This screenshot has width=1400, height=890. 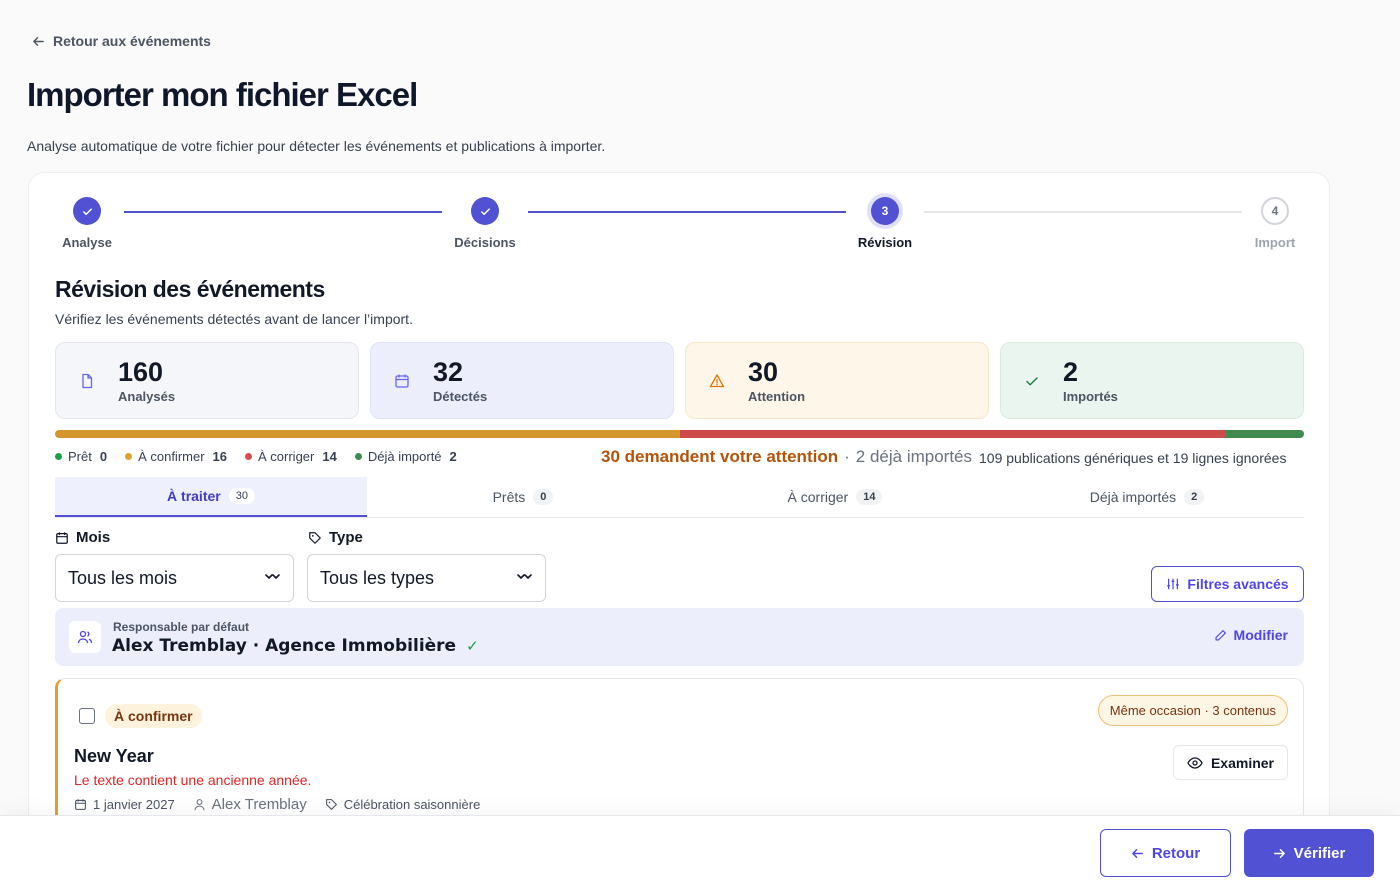 I want to click on legend-label: Déjà importé, so click(x=404, y=456).